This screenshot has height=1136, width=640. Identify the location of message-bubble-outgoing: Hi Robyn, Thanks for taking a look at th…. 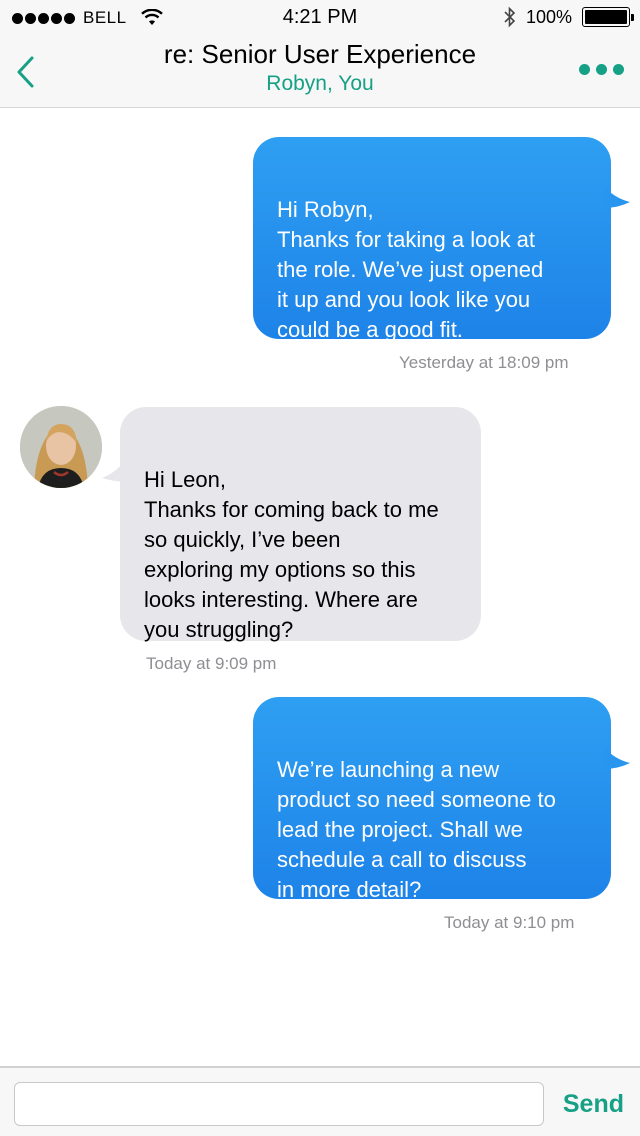
(432, 239).